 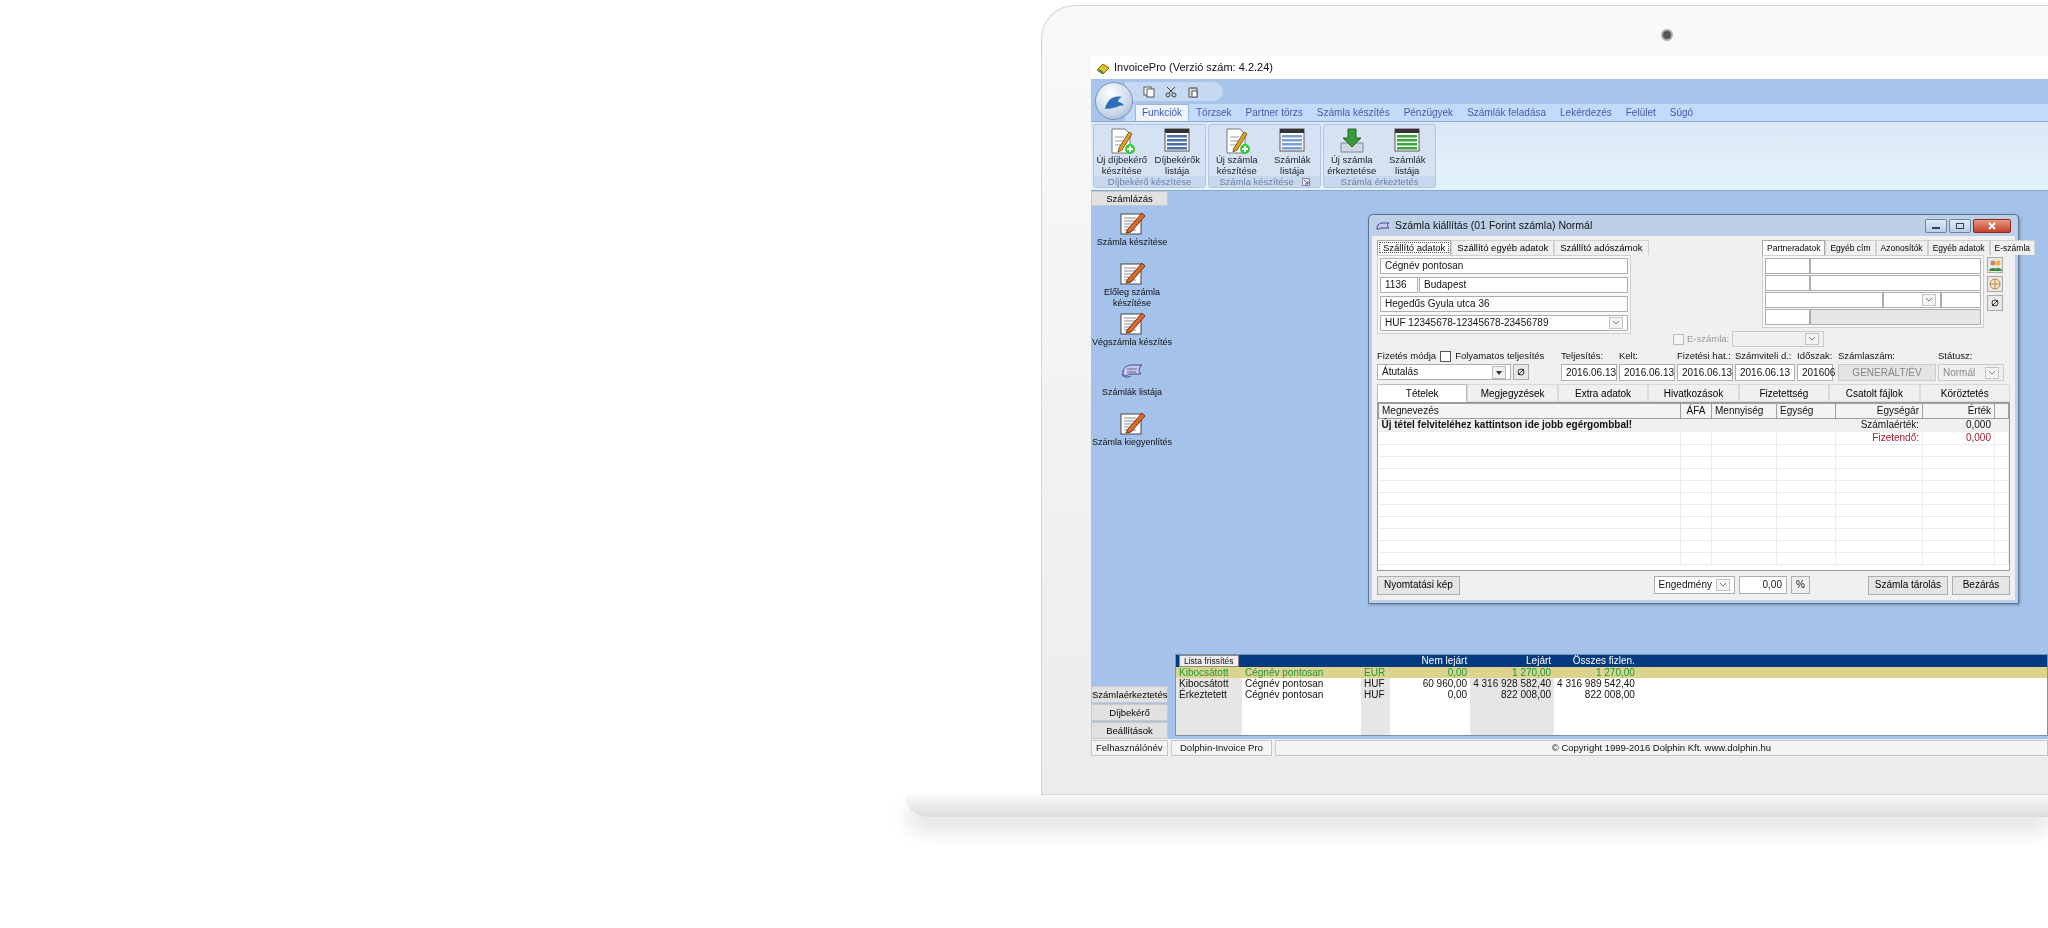 I want to click on group-title: Számla készítése, so click(x=1256, y=182).